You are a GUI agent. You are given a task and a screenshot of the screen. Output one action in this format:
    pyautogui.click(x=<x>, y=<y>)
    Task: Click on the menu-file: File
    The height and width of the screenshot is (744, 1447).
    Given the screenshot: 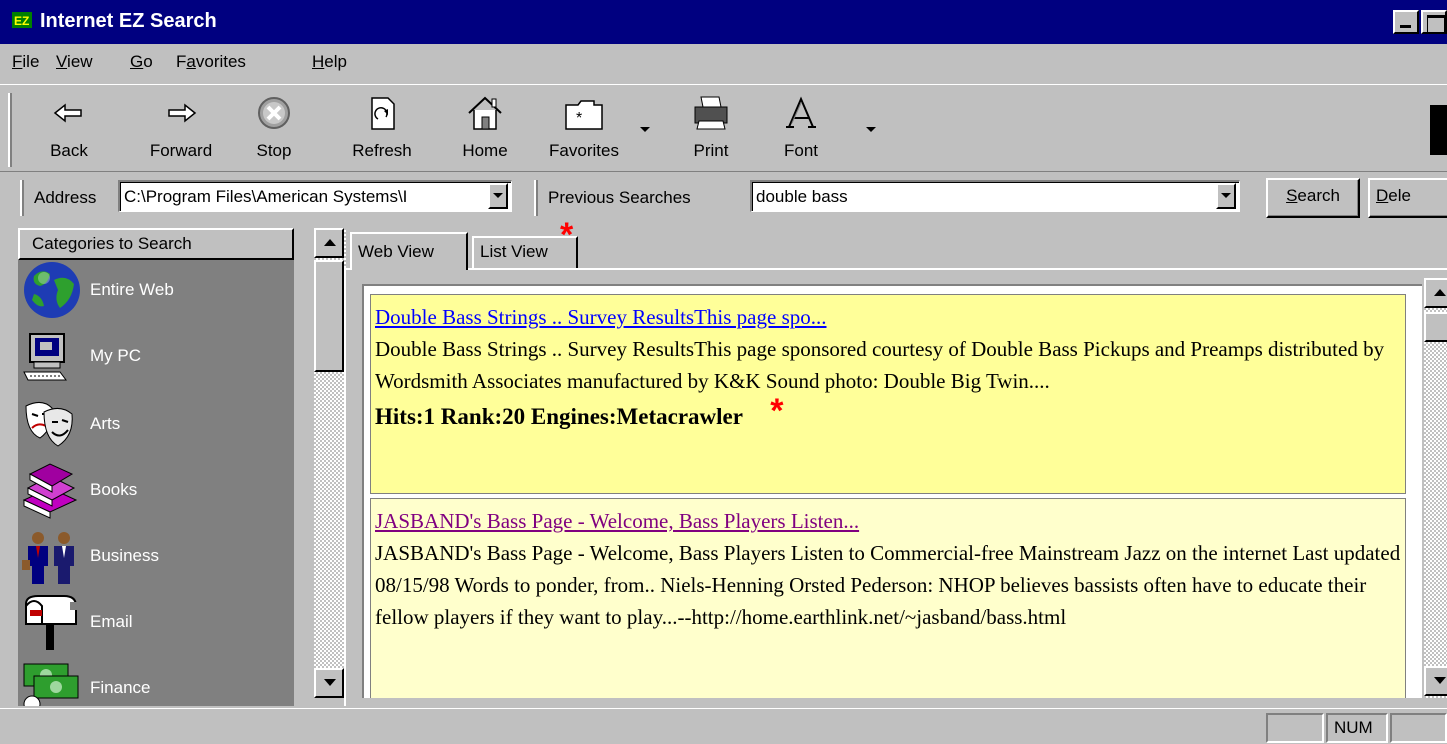 What is the action you would take?
    pyautogui.click(x=25, y=62)
    